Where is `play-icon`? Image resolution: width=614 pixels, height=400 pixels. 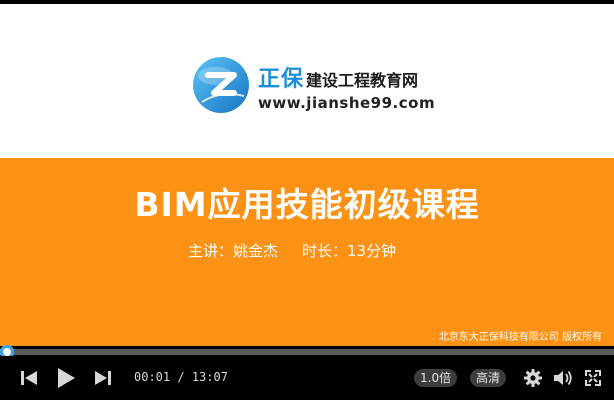
play-icon is located at coordinates (66, 378).